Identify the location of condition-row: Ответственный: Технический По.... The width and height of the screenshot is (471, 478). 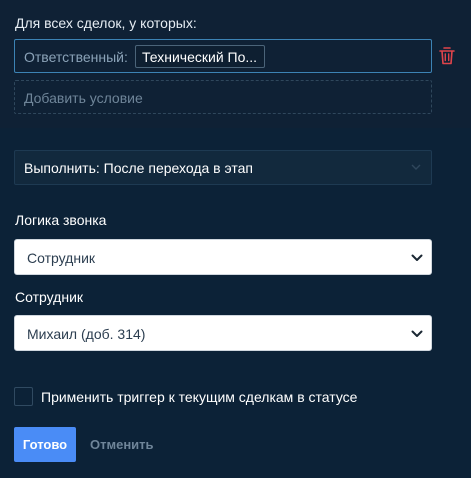
(223, 56).